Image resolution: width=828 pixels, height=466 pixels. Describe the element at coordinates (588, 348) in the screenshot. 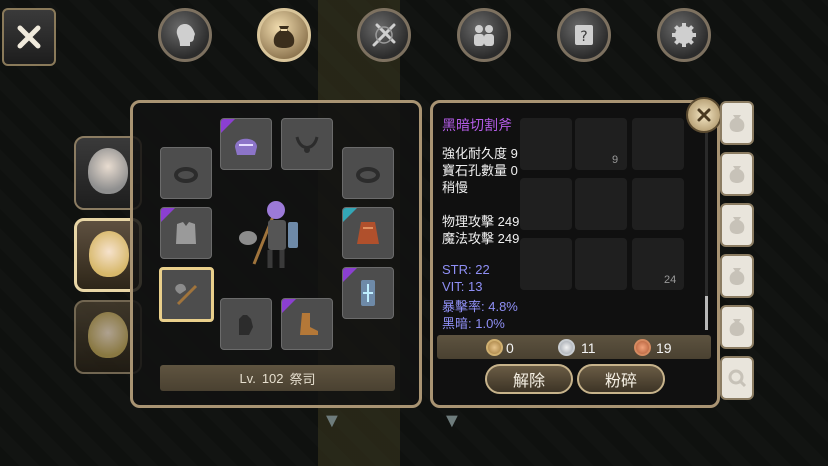

I see `silver-amount: 11` at that location.